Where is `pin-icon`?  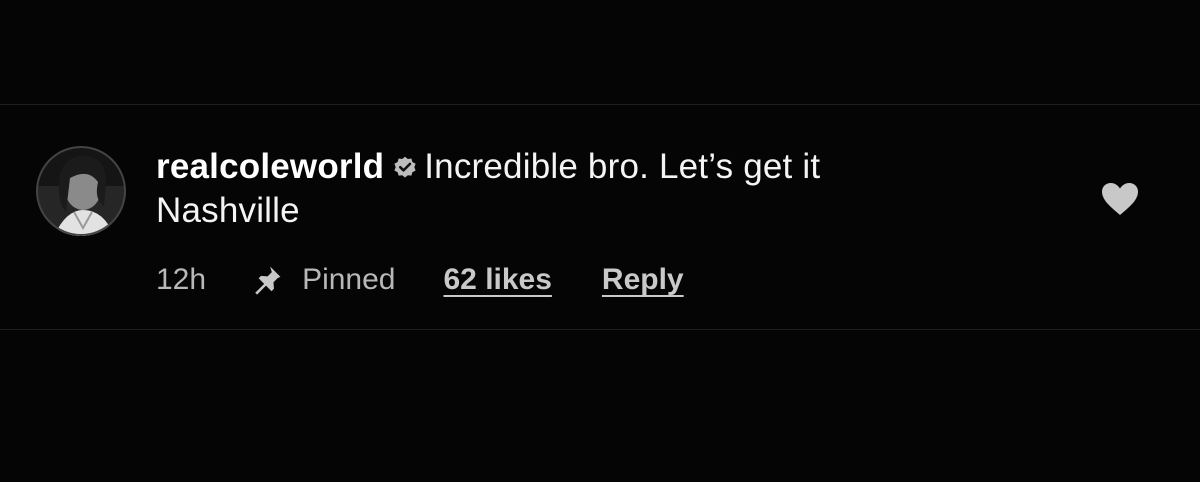 pin-icon is located at coordinates (268, 280).